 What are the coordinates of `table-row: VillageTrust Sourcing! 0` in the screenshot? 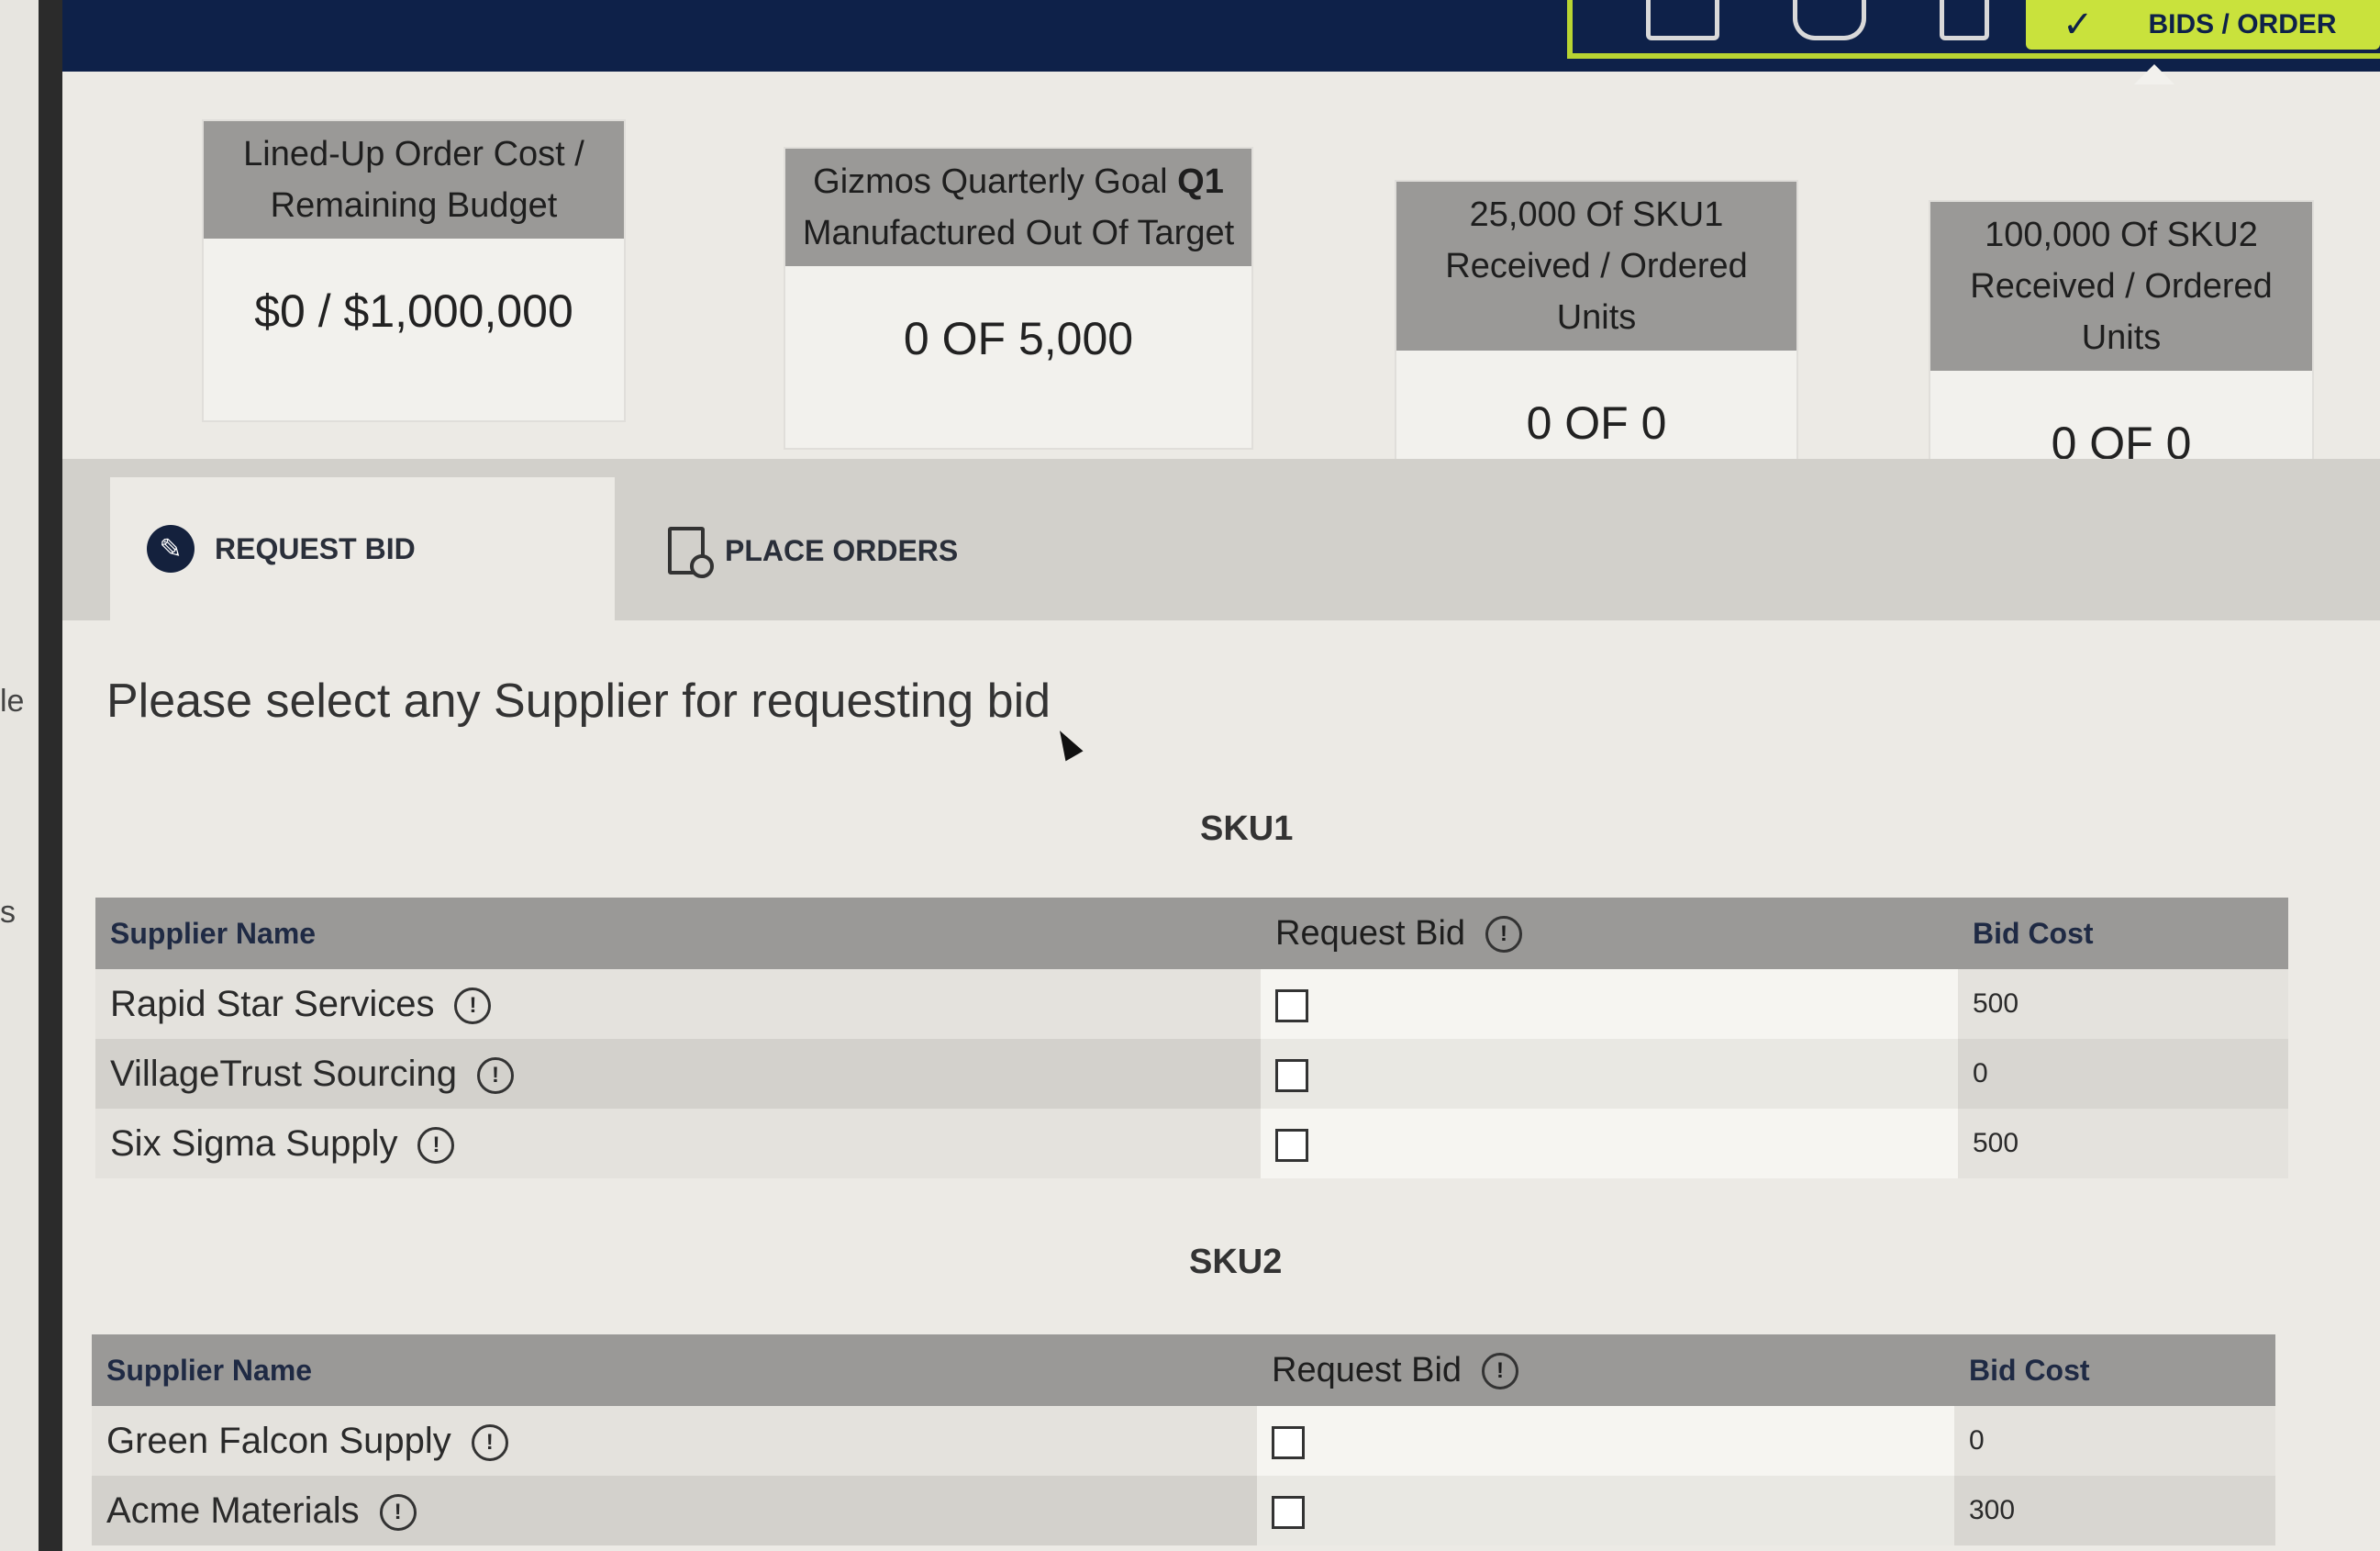 It's located at (1191, 1074).